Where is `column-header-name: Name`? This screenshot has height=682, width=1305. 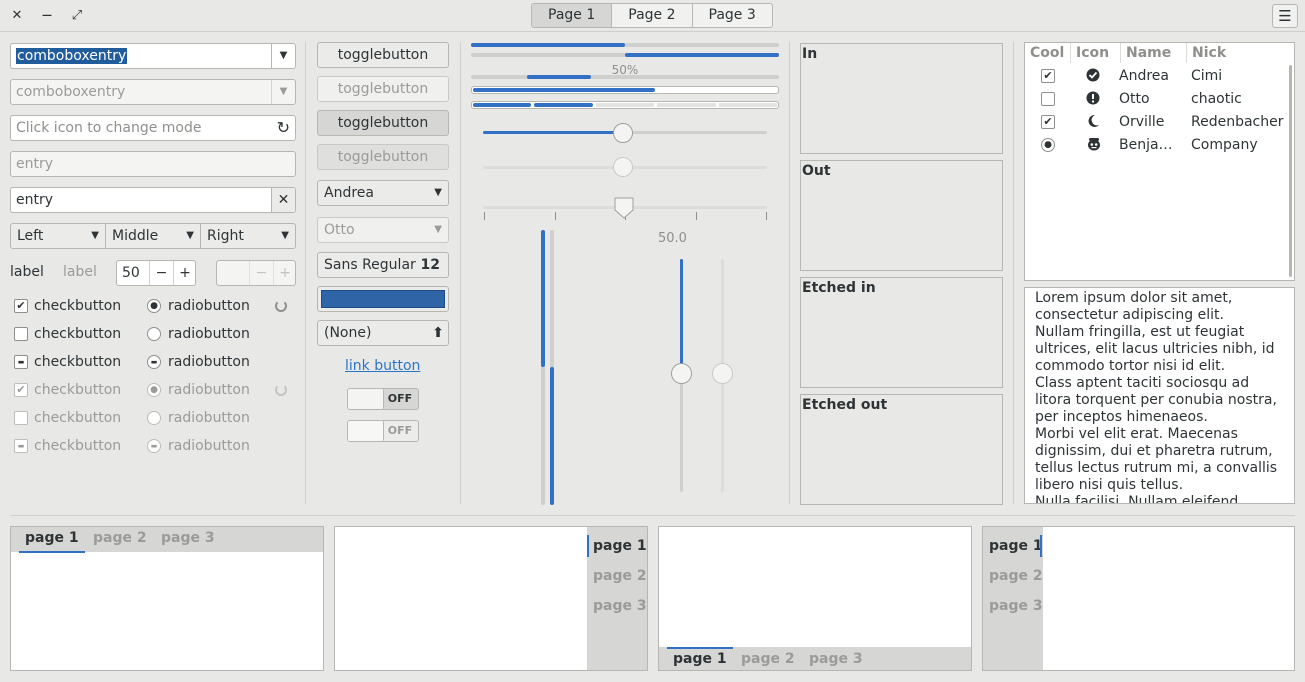
column-header-name: Name is located at coordinates (1154, 53).